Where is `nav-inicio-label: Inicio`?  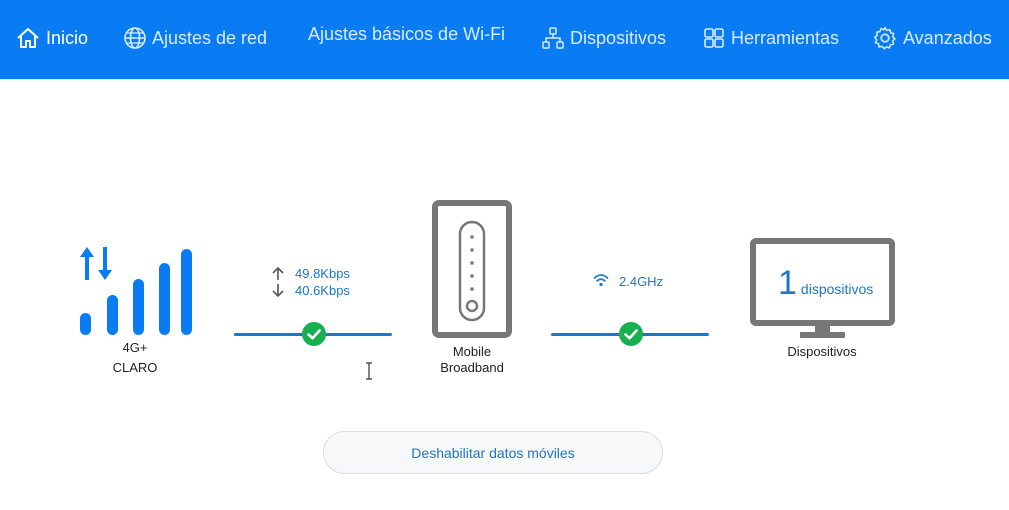 nav-inicio-label: Inicio is located at coordinates (67, 37).